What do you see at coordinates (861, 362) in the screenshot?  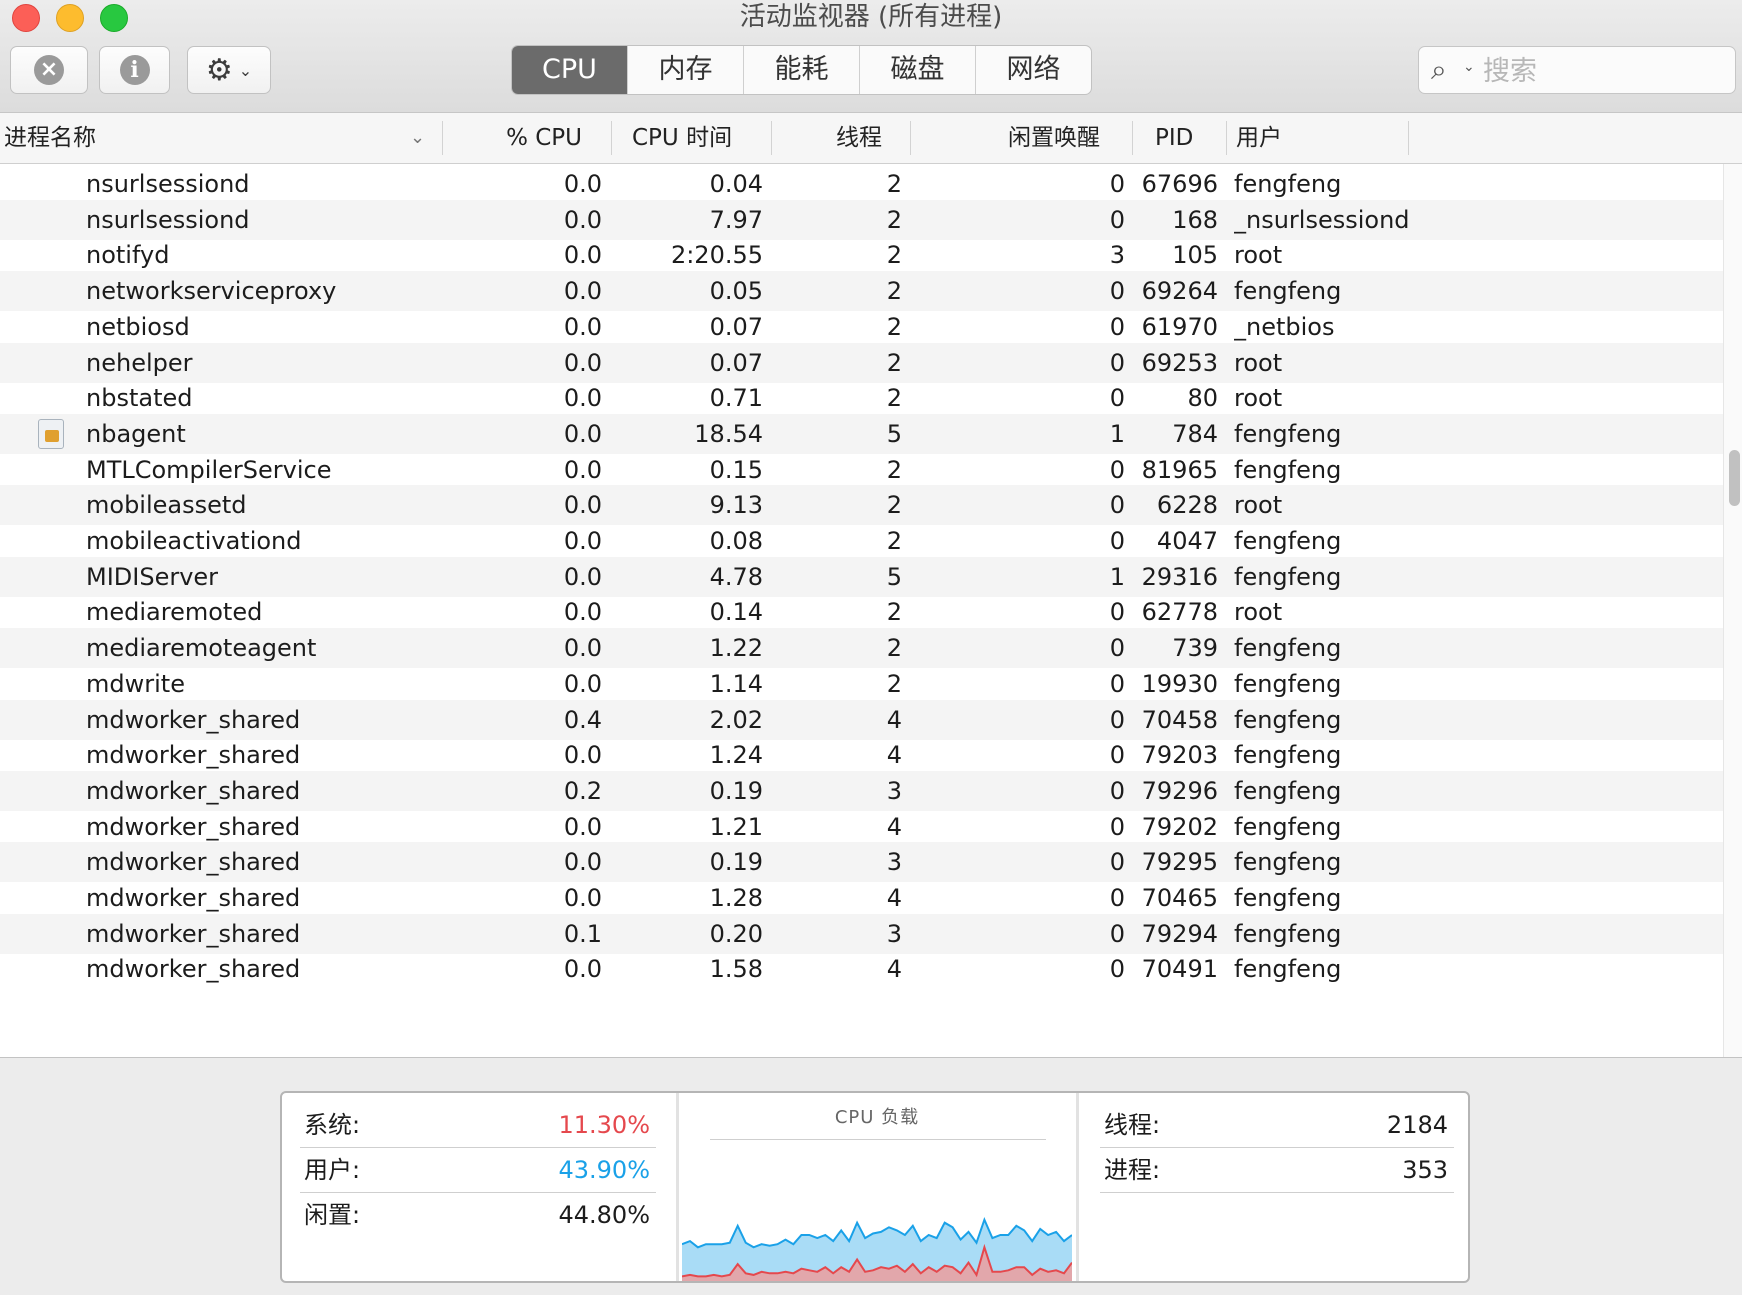 I see `table-row: nehelper 0.0 0.07 2 0 69253 root` at bounding box center [861, 362].